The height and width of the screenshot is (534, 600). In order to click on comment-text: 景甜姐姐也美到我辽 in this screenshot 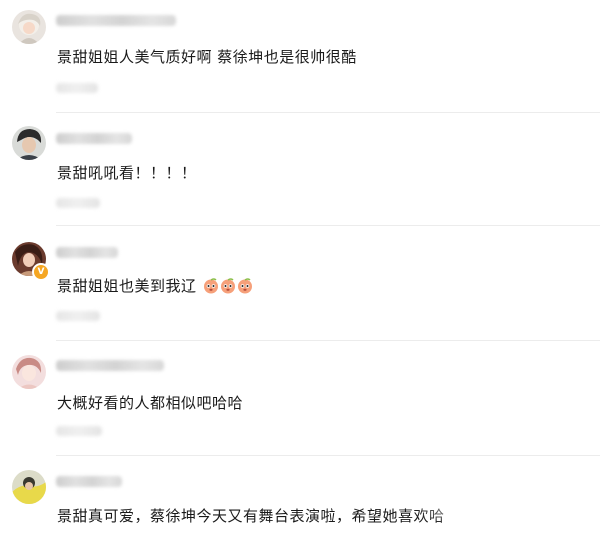, I will do `click(155, 286)`.